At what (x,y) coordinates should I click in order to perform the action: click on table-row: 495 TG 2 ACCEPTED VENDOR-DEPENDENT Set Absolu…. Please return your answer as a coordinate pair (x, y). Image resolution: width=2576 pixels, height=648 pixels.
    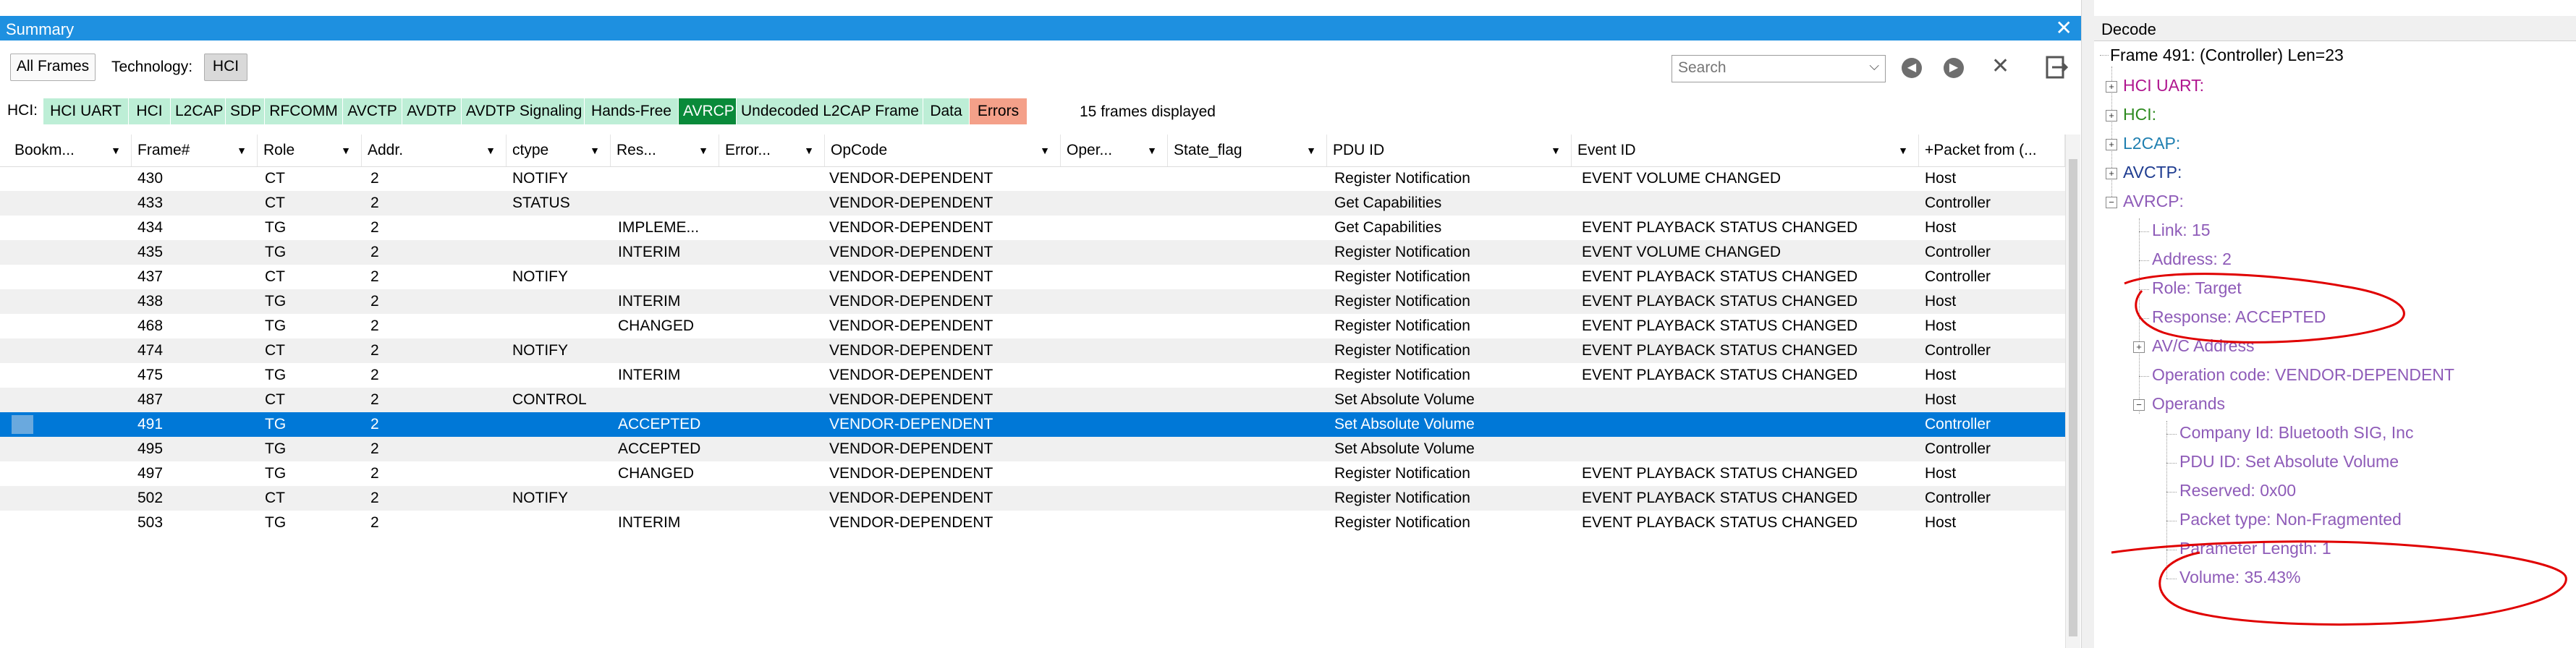
    Looking at the image, I should click on (1033, 449).